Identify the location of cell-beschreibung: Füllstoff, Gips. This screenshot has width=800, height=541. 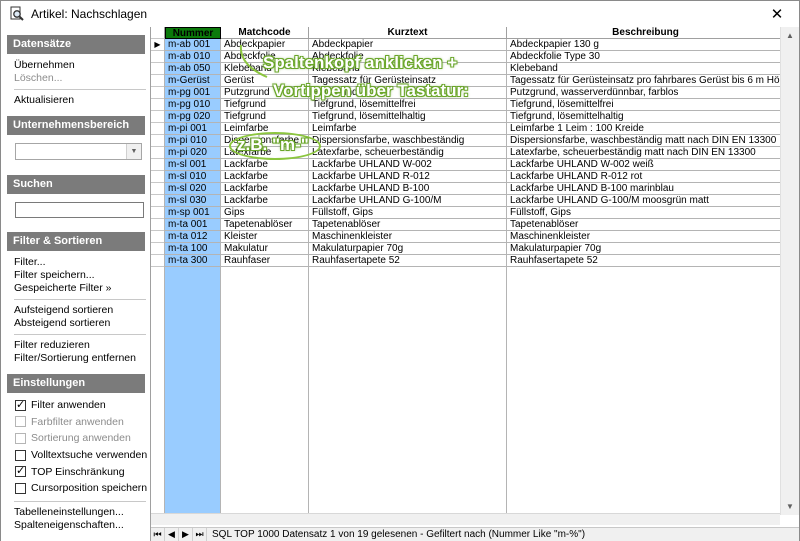
(646, 213).